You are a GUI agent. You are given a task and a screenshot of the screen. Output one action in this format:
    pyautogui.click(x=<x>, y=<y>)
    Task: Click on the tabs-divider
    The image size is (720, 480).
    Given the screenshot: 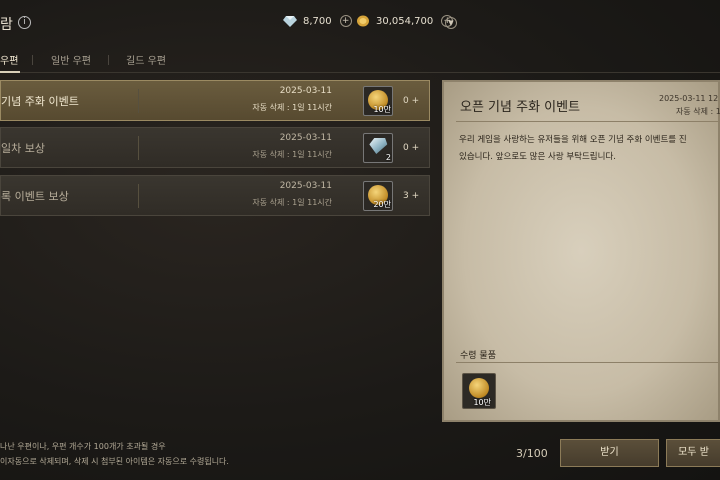 What is the action you would take?
    pyautogui.click(x=360, y=72)
    